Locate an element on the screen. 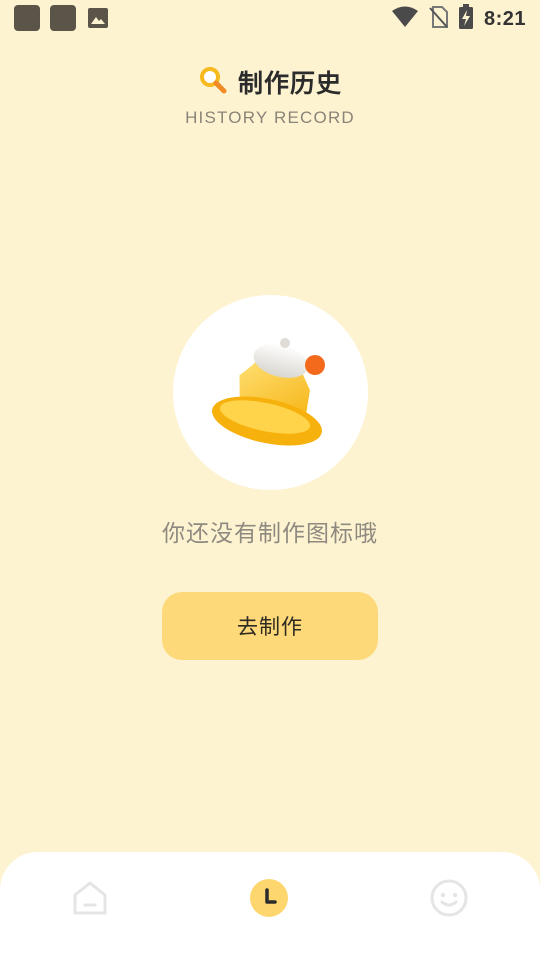 This screenshot has width=540, height=960. page-title: 制作历史 is located at coordinates (289, 83).